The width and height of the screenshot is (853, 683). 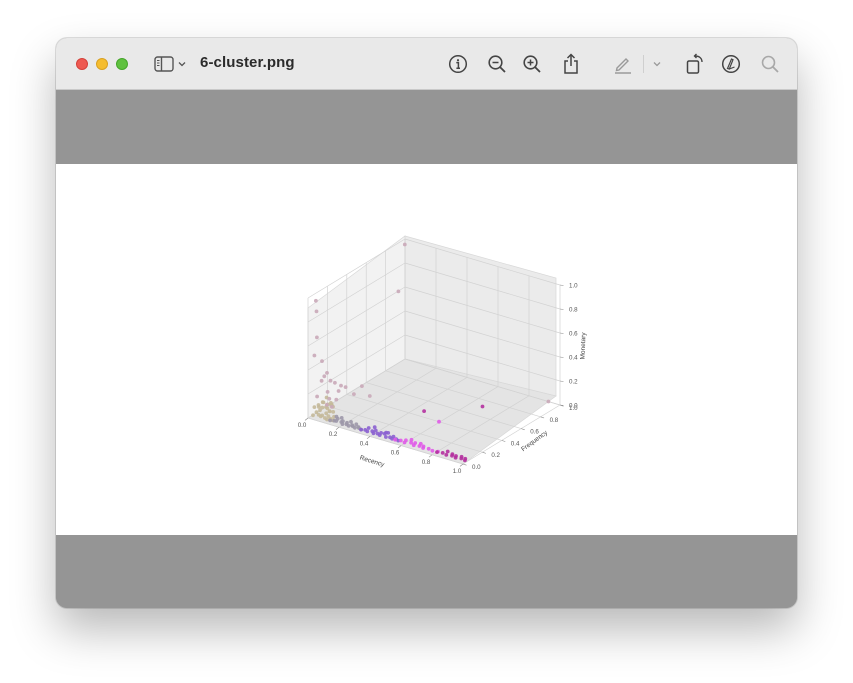 I want to click on sidebar-menu-chevron-icon, so click(x=182, y=64).